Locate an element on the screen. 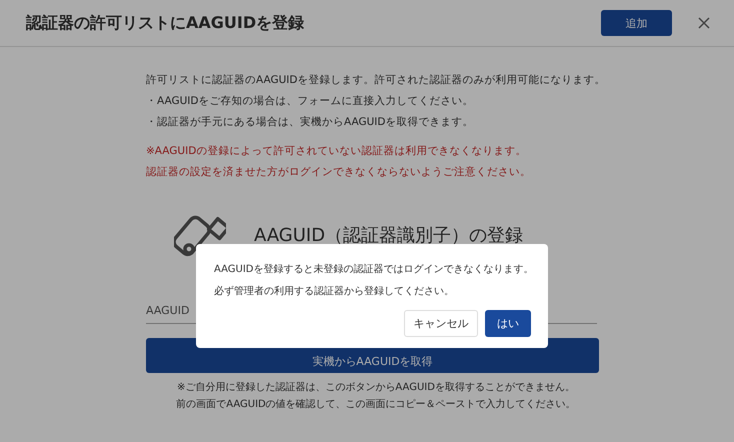 The width and height of the screenshot is (734, 442). intro-text: 許可リストに認証器のAAGUIDを登録します。許可された認証器のみが利用可能になります。 is located at coordinates (376, 80).